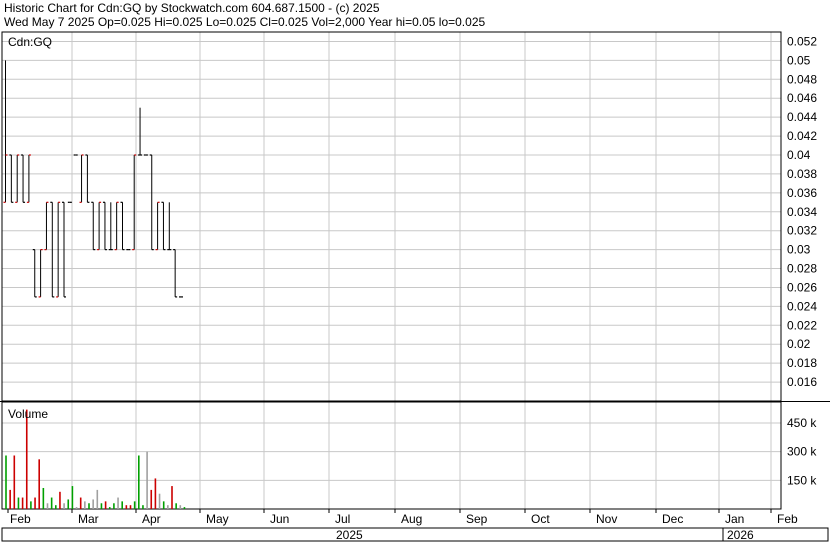 Image resolution: width=830 pixels, height=543 pixels. What do you see at coordinates (415, 534) in the screenshot?
I see `year-band` at bounding box center [415, 534].